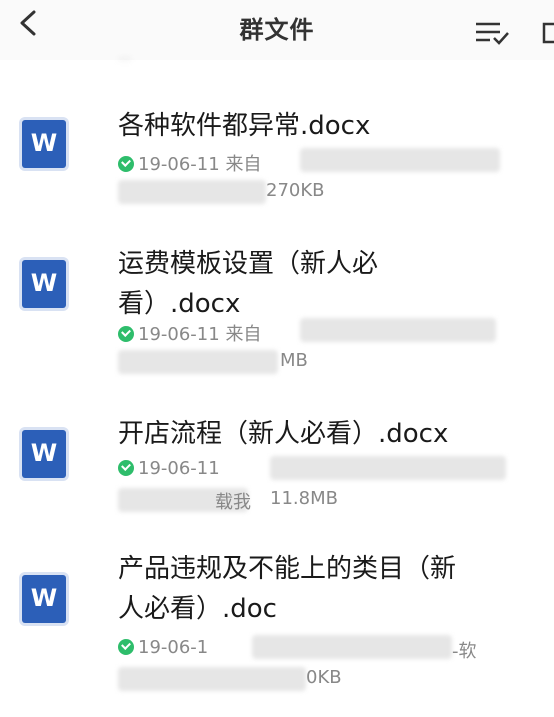 This screenshot has width=554, height=717. What do you see at coordinates (163, 647) in the screenshot?
I see `file-meta: 19-06-1` at bounding box center [163, 647].